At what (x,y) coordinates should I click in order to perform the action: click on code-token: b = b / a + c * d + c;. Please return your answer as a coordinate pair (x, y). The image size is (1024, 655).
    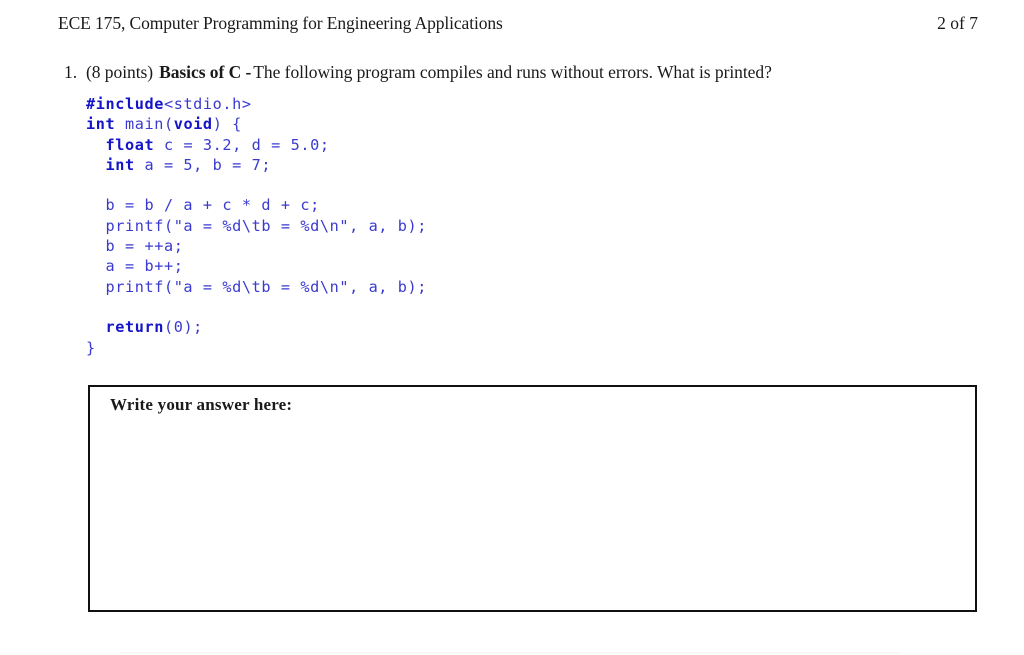
    Looking at the image, I should click on (203, 205).